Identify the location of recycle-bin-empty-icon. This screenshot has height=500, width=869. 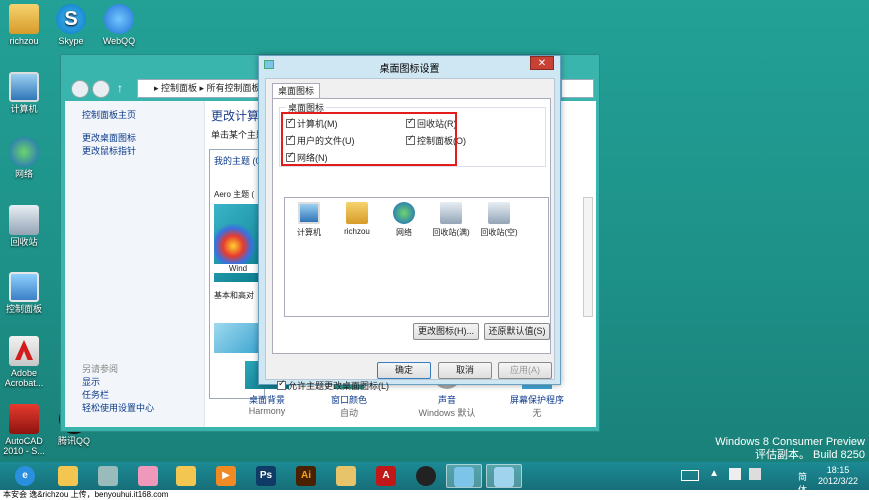
(499, 213).